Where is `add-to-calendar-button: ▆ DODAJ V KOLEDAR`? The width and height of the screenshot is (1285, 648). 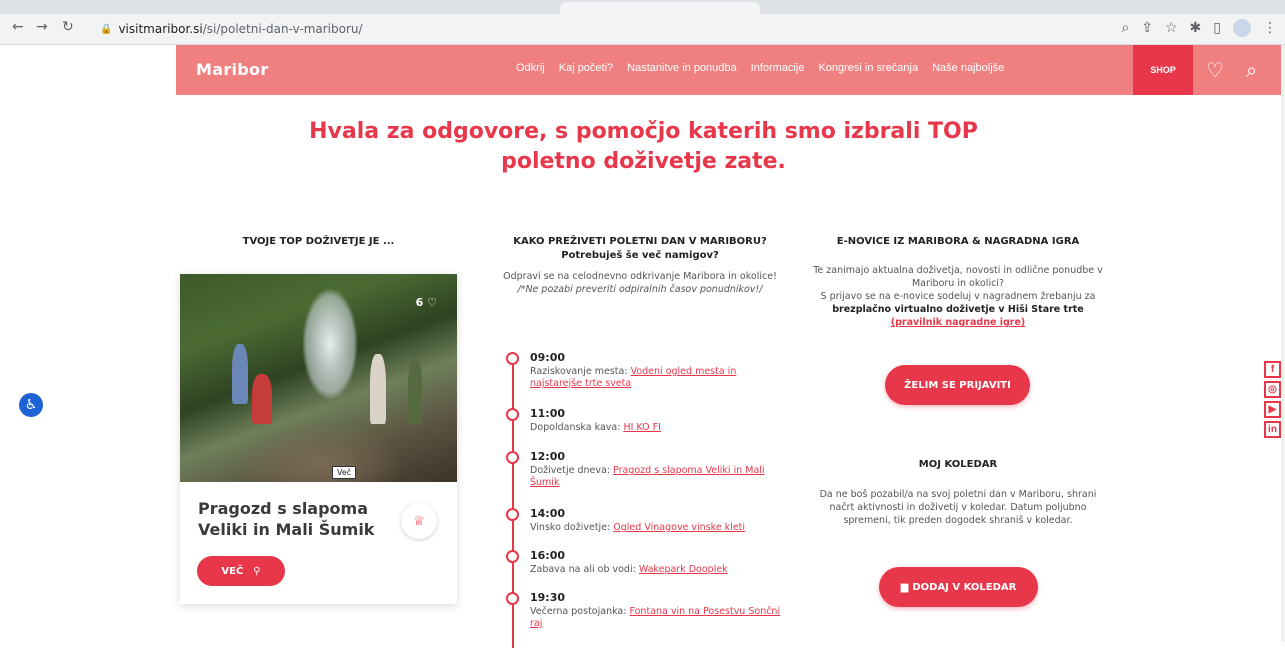
add-to-calendar-button: ▆ DODAJ V KOLEDAR is located at coordinates (958, 587).